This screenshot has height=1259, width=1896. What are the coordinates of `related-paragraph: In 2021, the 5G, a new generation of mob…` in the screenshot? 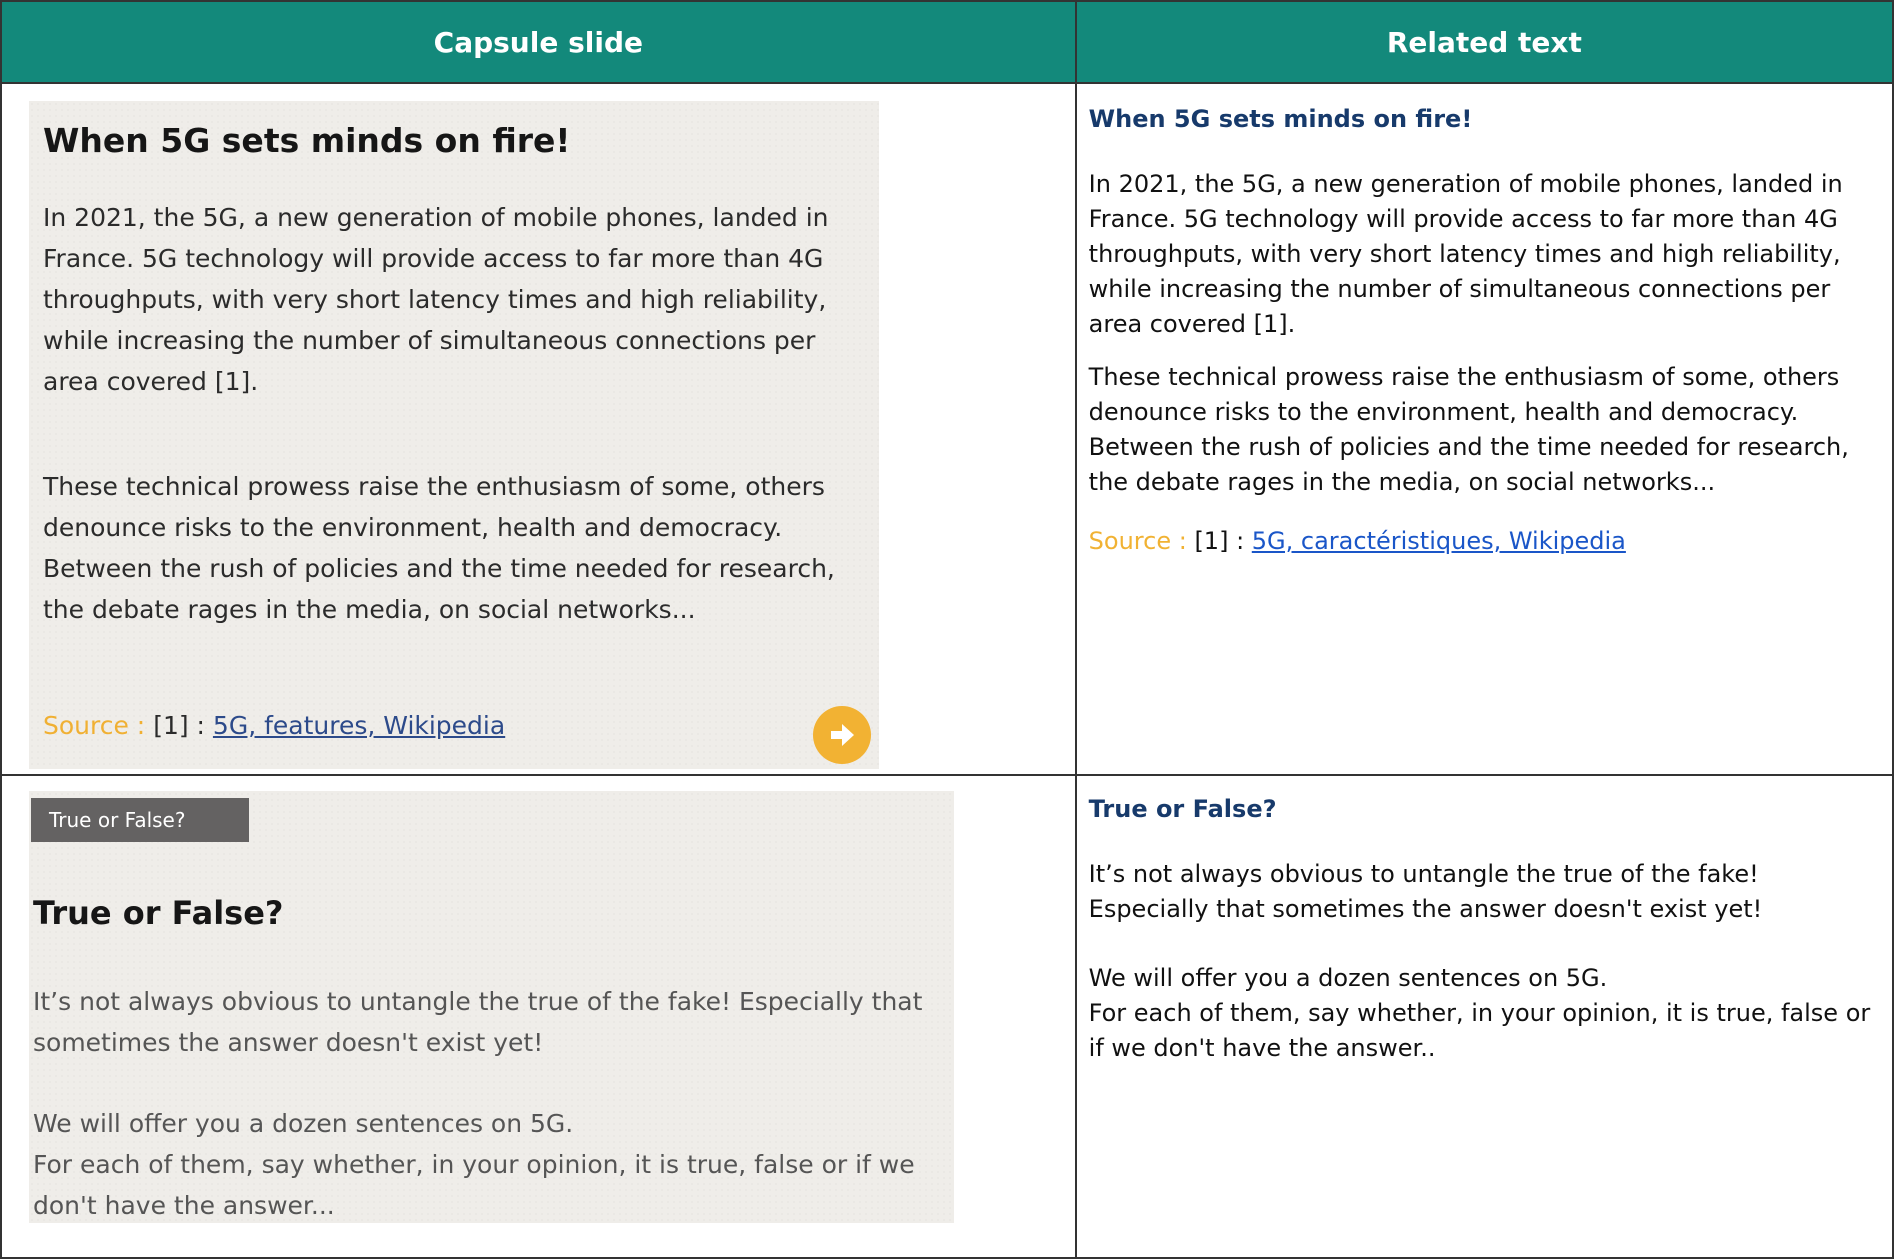 It's located at (1465, 254).